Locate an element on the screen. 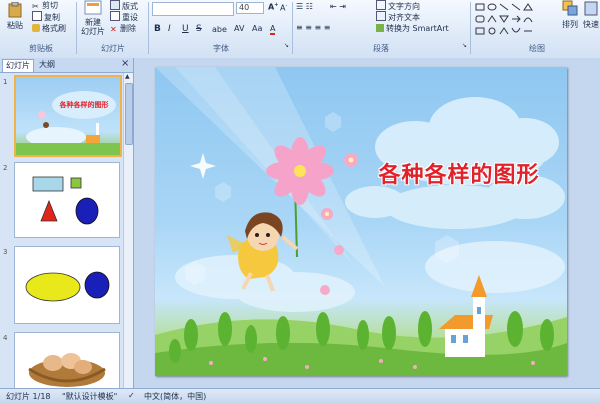 The image size is (600, 403). thumb-square is located at coordinates (76, 183).